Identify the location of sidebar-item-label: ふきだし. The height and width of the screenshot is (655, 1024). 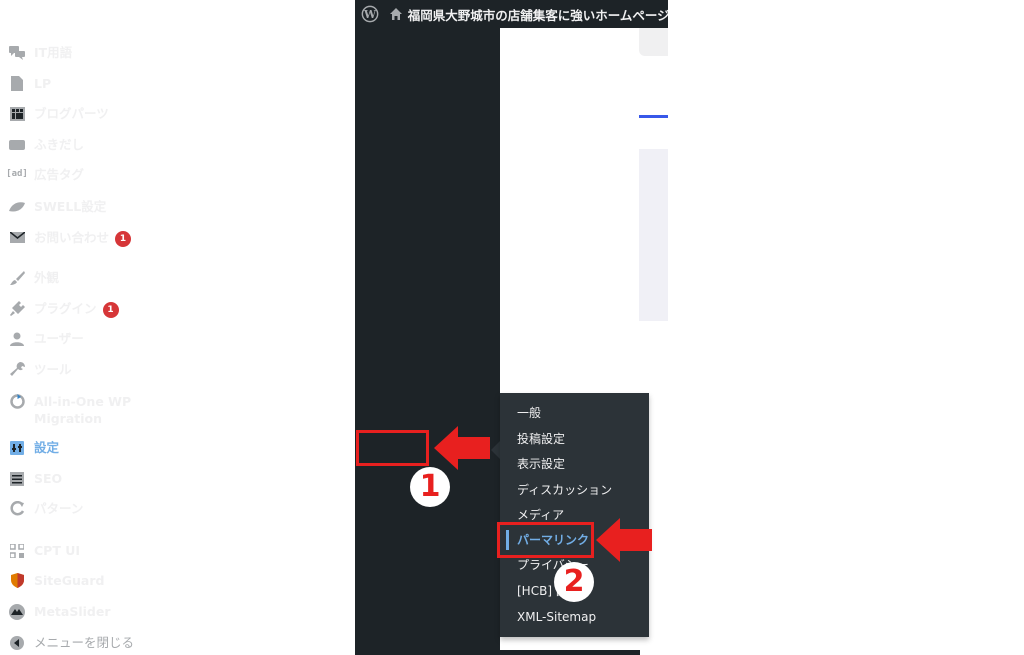
(59, 144).